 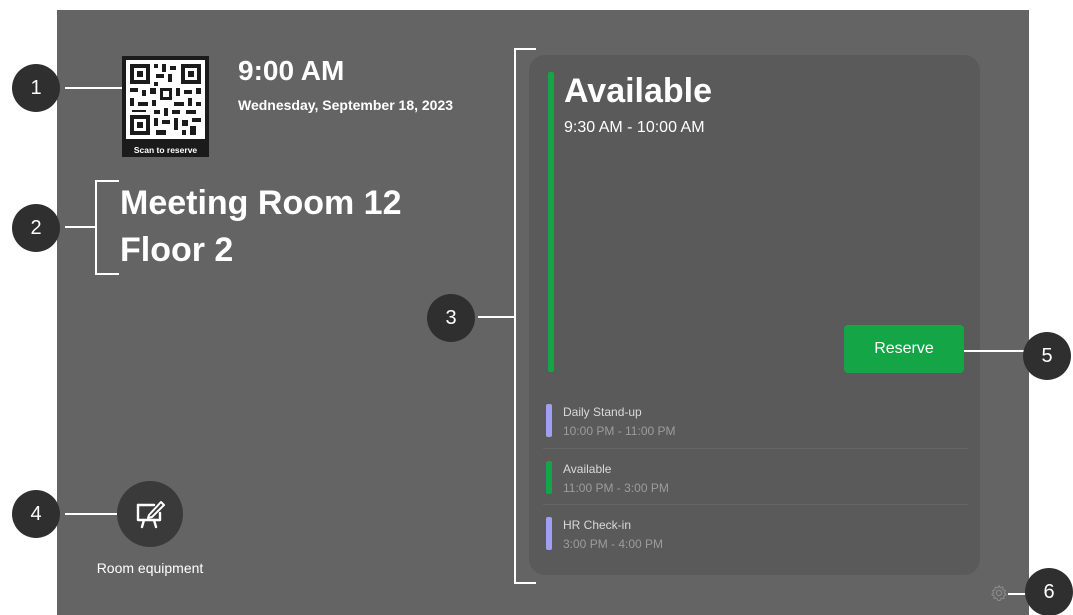 I want to click on qr-code: Scan to reserve, so click(x=165, y=106).